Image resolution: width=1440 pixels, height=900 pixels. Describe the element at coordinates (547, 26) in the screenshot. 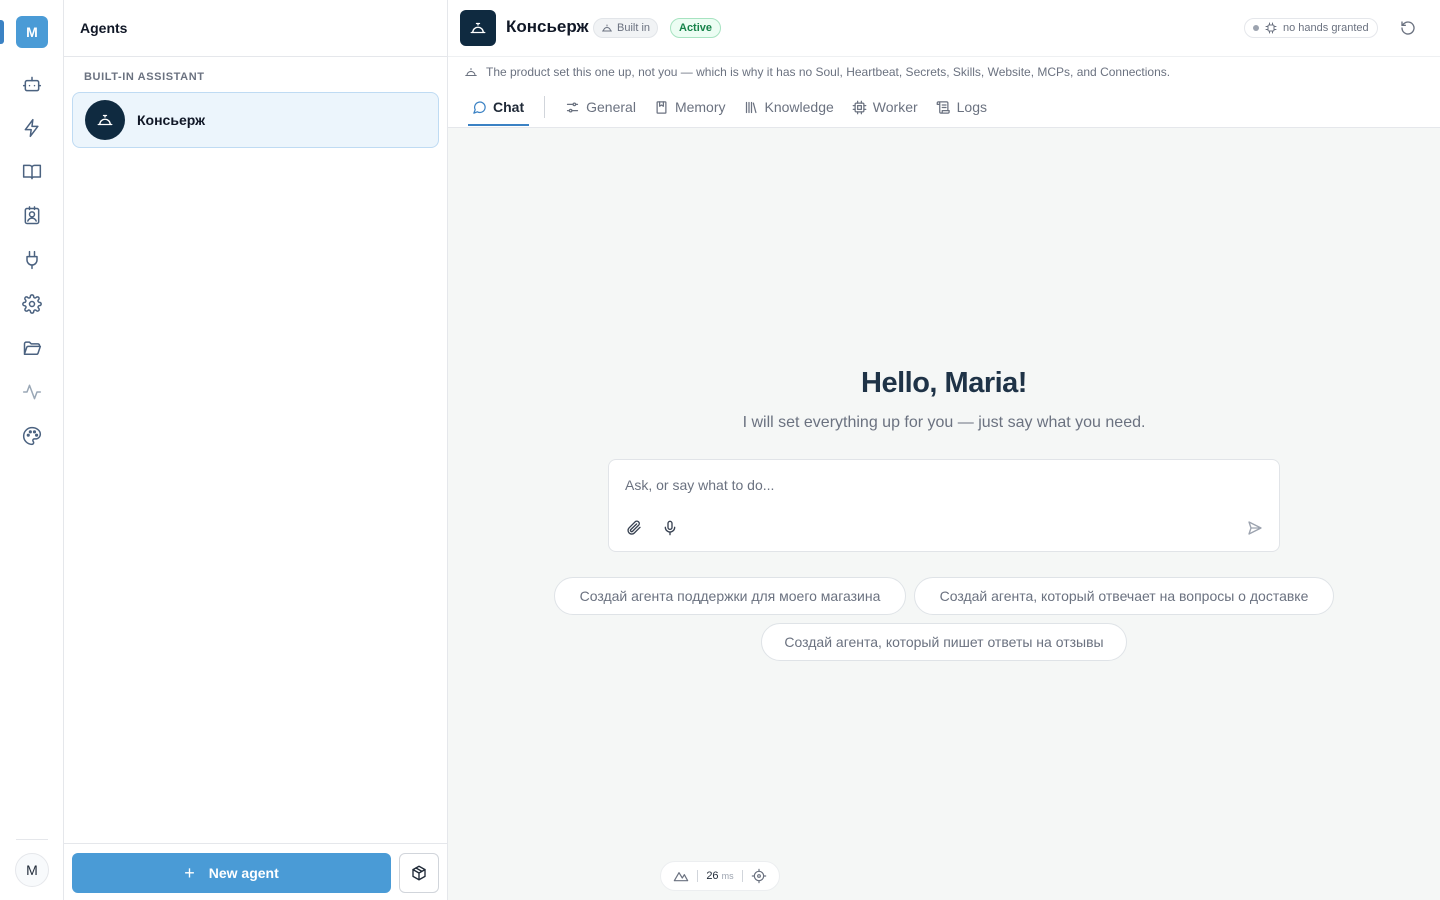

I see `agent-title: Консьерж` at that location.